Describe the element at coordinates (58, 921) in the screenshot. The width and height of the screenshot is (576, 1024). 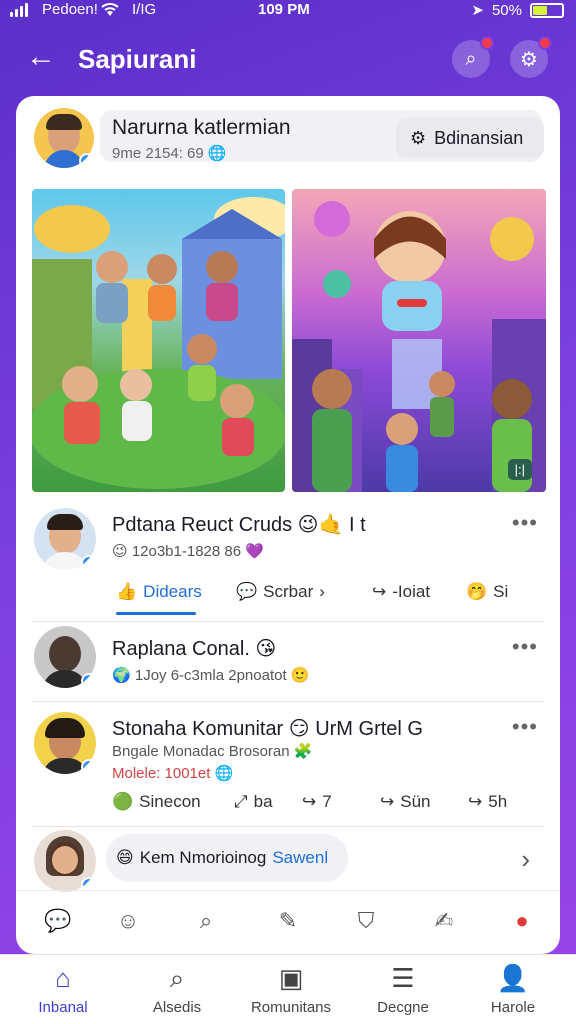
I see `chat-bubble-icon: 💬` at that location.